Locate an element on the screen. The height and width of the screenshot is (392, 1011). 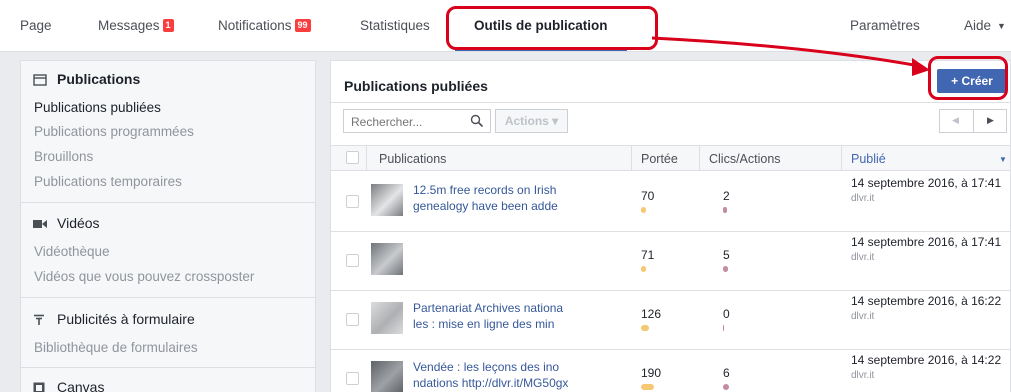
published-date: 14 septembre 2016, à 14:22 dlvr.it is located at coordinates (926, 367).